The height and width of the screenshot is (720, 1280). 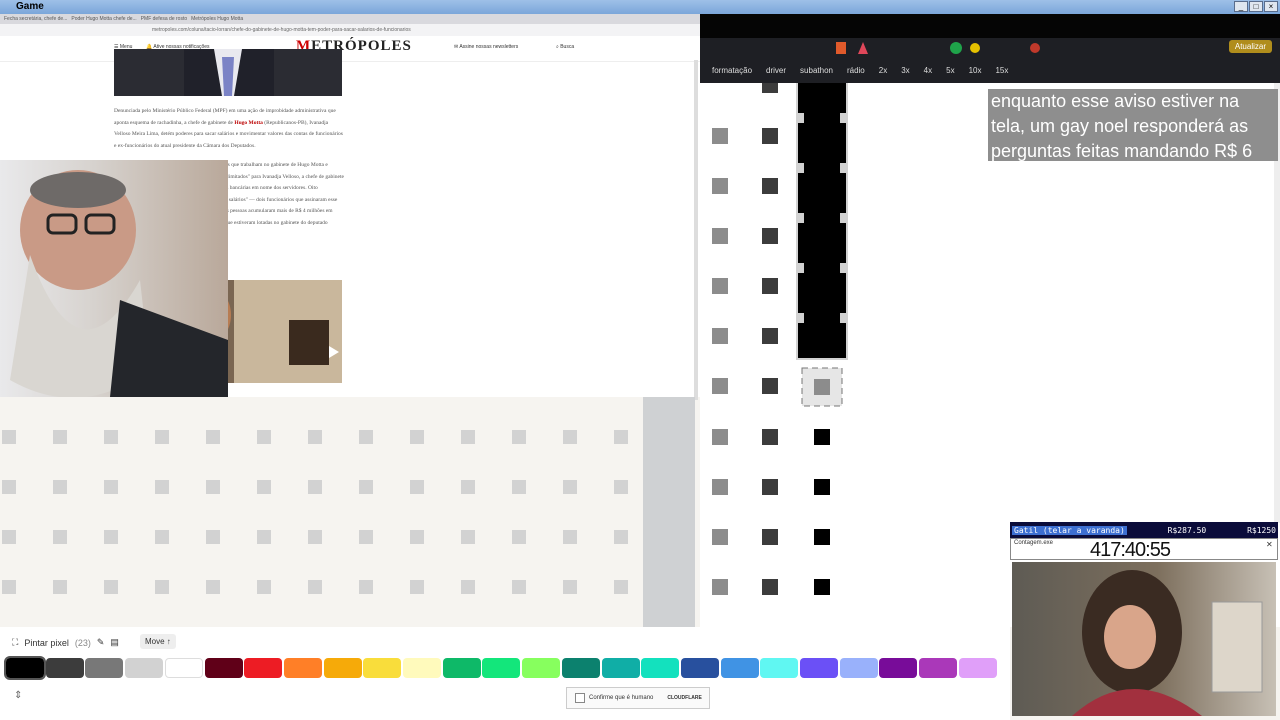 I want to click on bookmark-item: 5x, so click(x=950, y=70).